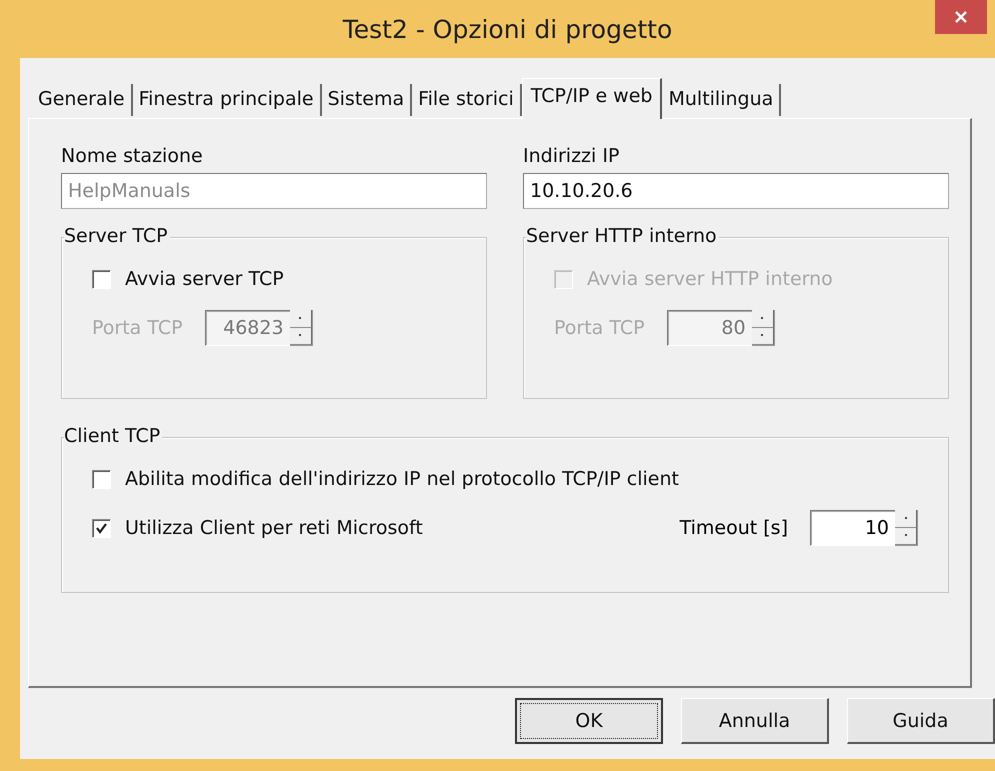  What do you see at coordinates (402, 479) in the screenshot?
I see `checkbox-label: Abilita modifica dell'indirizzo IP nel protocollo TCP/IP client` at bounding box center [402, 479].